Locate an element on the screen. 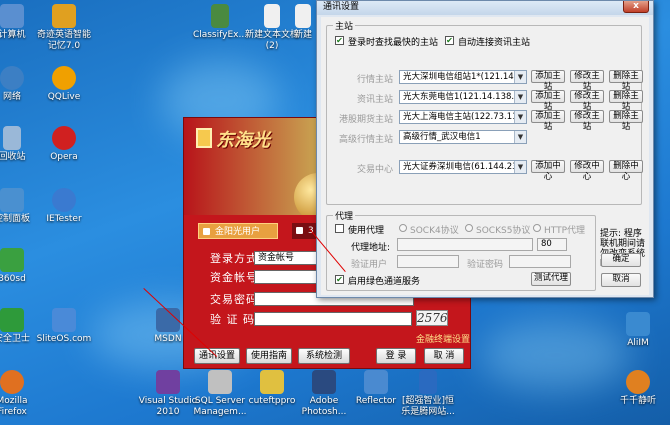  desktop-icon-ietester: IETester is located at coordinates (64, 206).